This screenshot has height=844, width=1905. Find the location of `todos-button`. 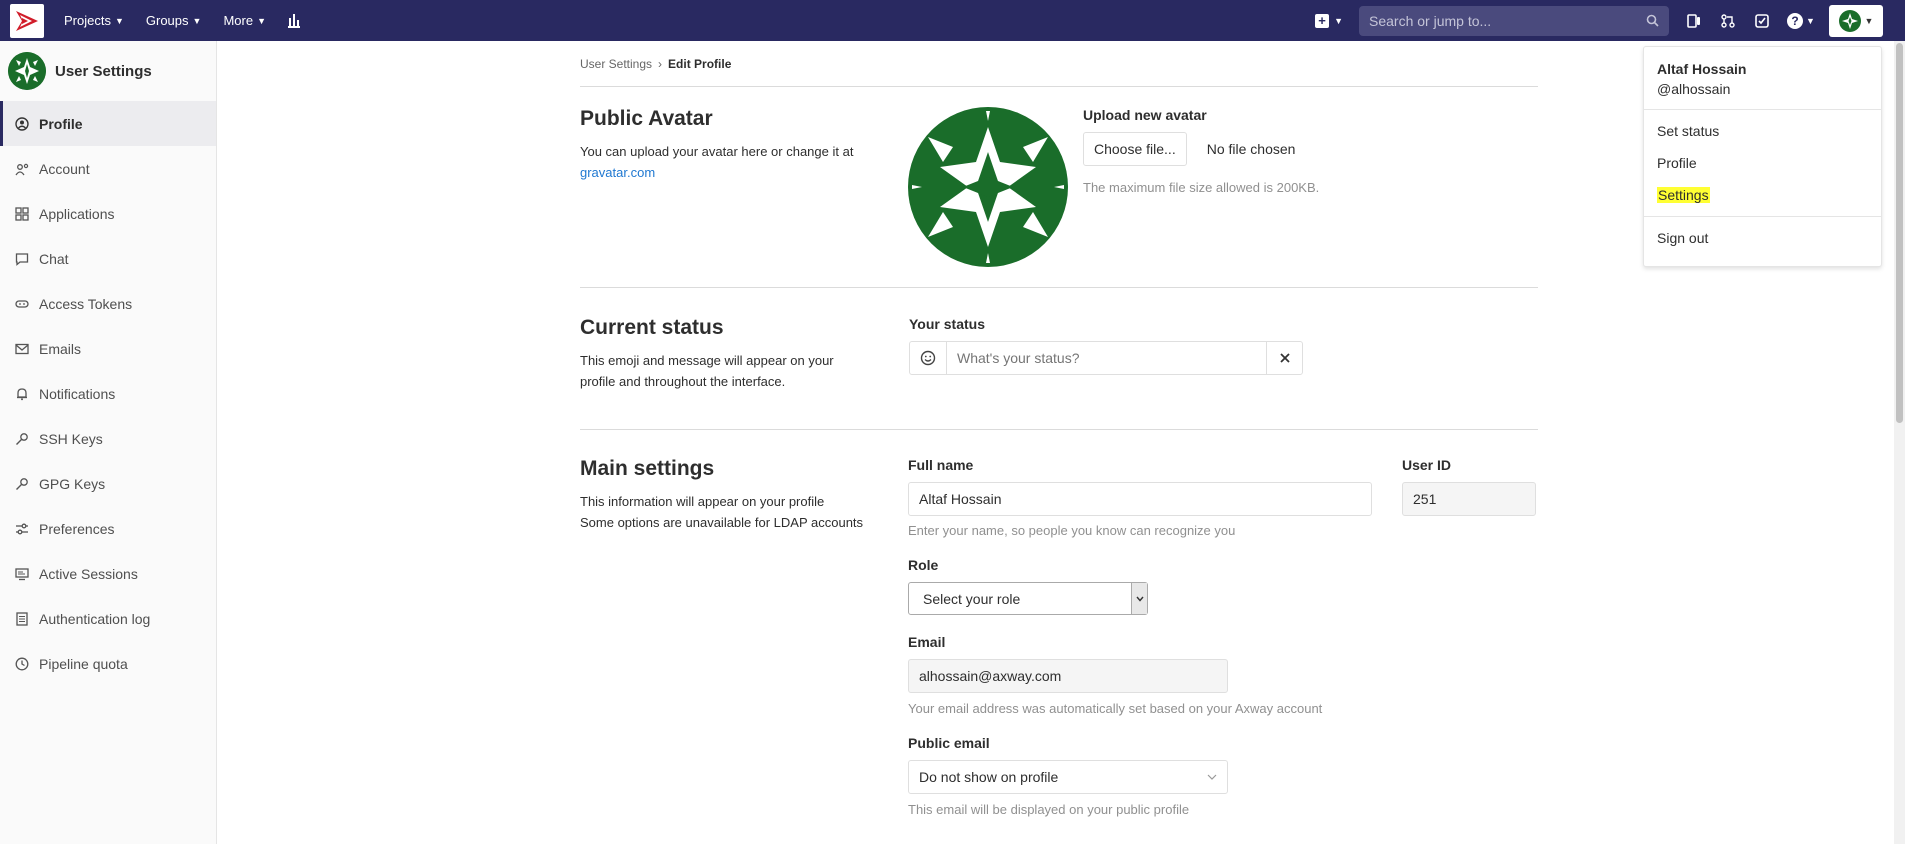

todos-button is located at coordinates (1762, 21).